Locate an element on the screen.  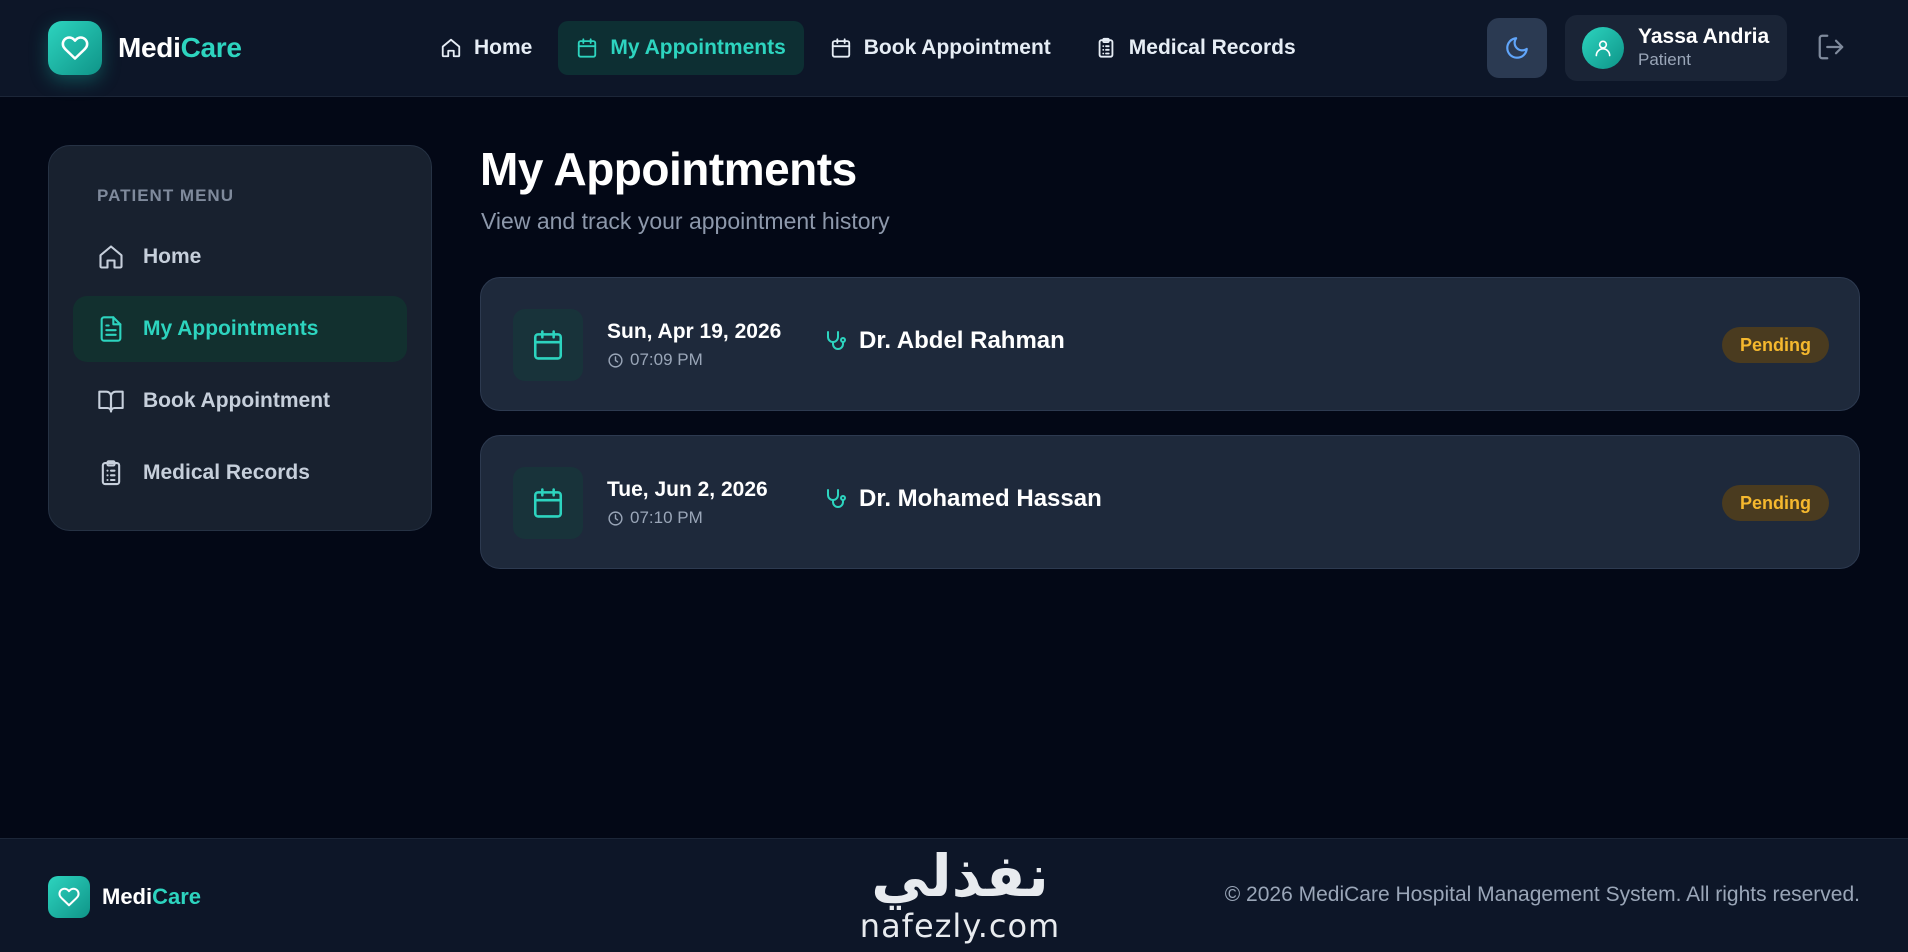
sidebar-item-my-appointments: My Appointments is located at coordinates (240, 329).